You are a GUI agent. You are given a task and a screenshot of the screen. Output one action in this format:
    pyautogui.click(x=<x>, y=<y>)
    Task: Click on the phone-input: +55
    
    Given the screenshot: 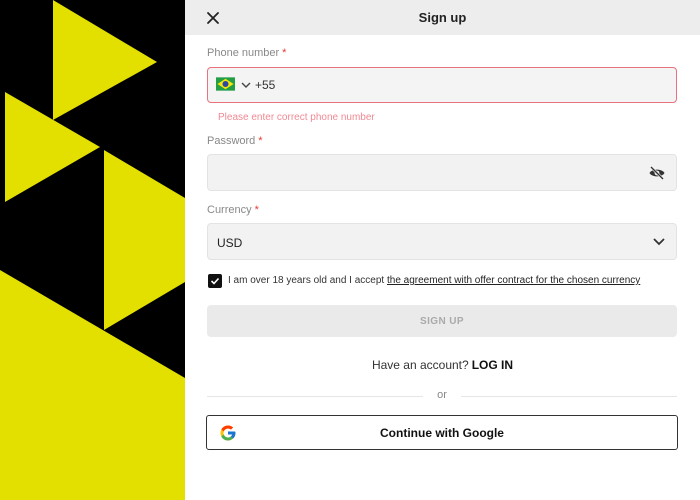 What is the action you would take?
    pyautogui.click(x=442, y=85)
    